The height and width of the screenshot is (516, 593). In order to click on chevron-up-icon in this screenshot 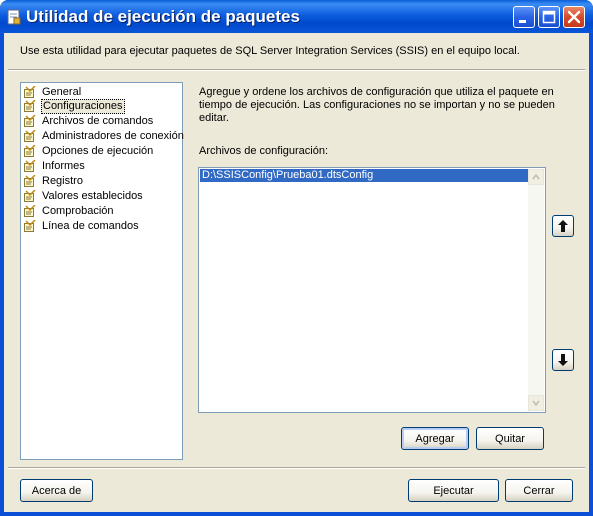, I will do `click(536, 177)`.